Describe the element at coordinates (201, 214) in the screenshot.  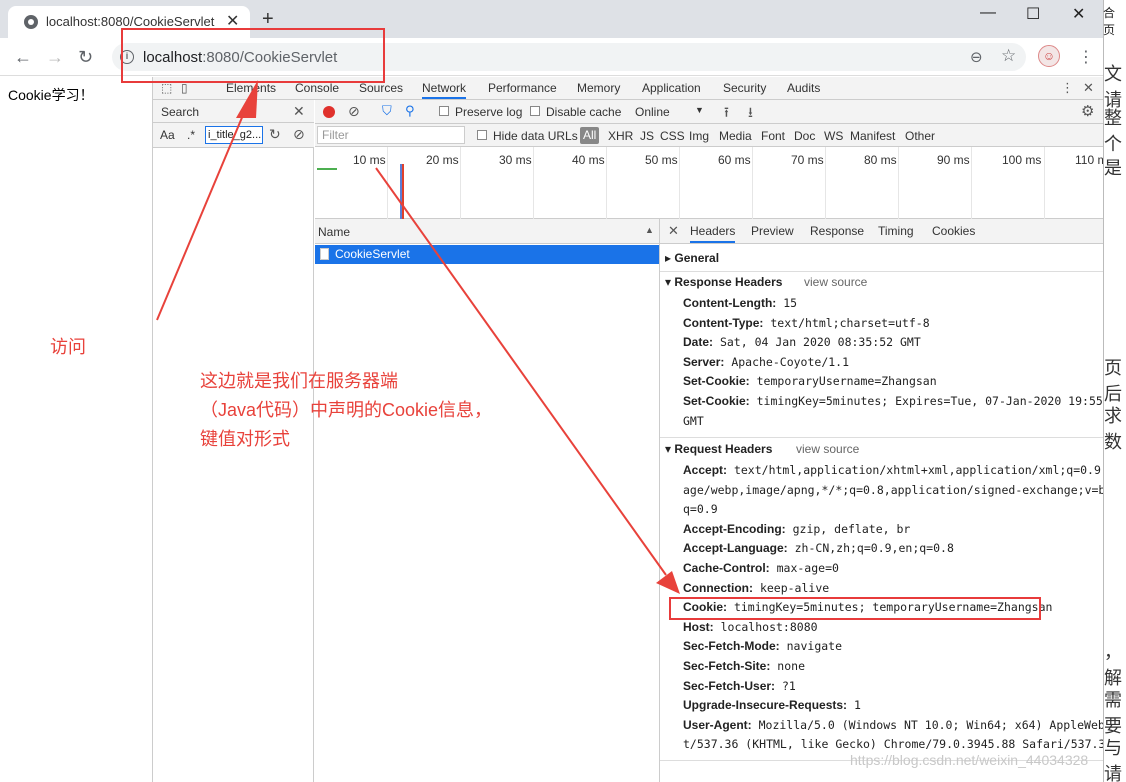
I see `arrow-visit-line` at that location.